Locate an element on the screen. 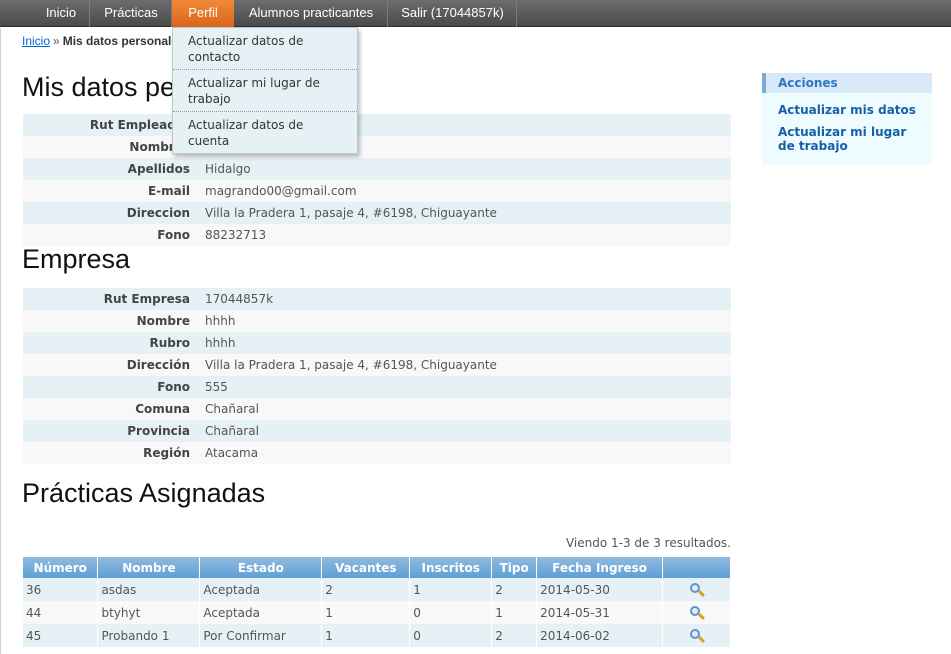 The height and width of the screenshot is (654, 951). action-update-my-data: Actualizar mis datos is located at coordinates (847, 110).